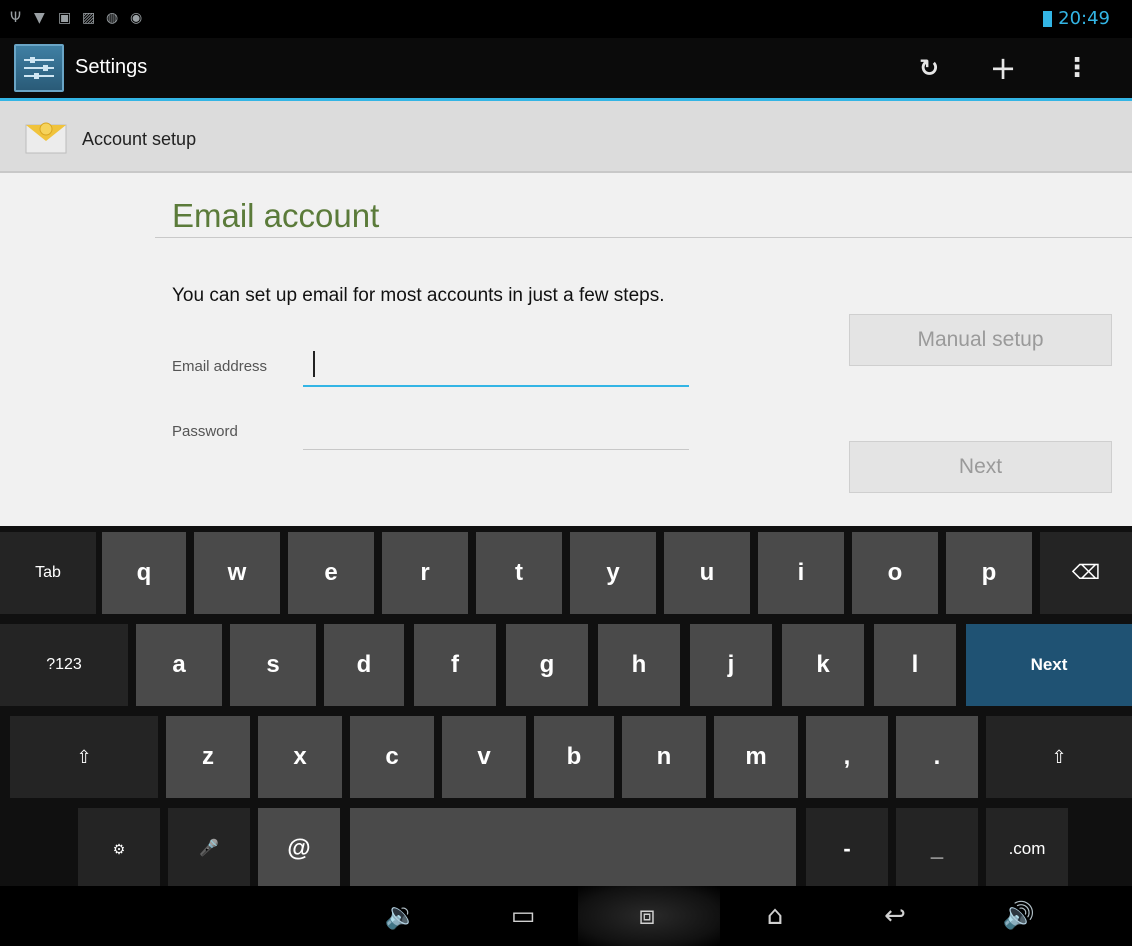 The height and width of the screenshot is (946, 1132). What do you see at coordinates (300, 757) in the screenshot?
I see `key-x: x` at bounding box center [300, 757].